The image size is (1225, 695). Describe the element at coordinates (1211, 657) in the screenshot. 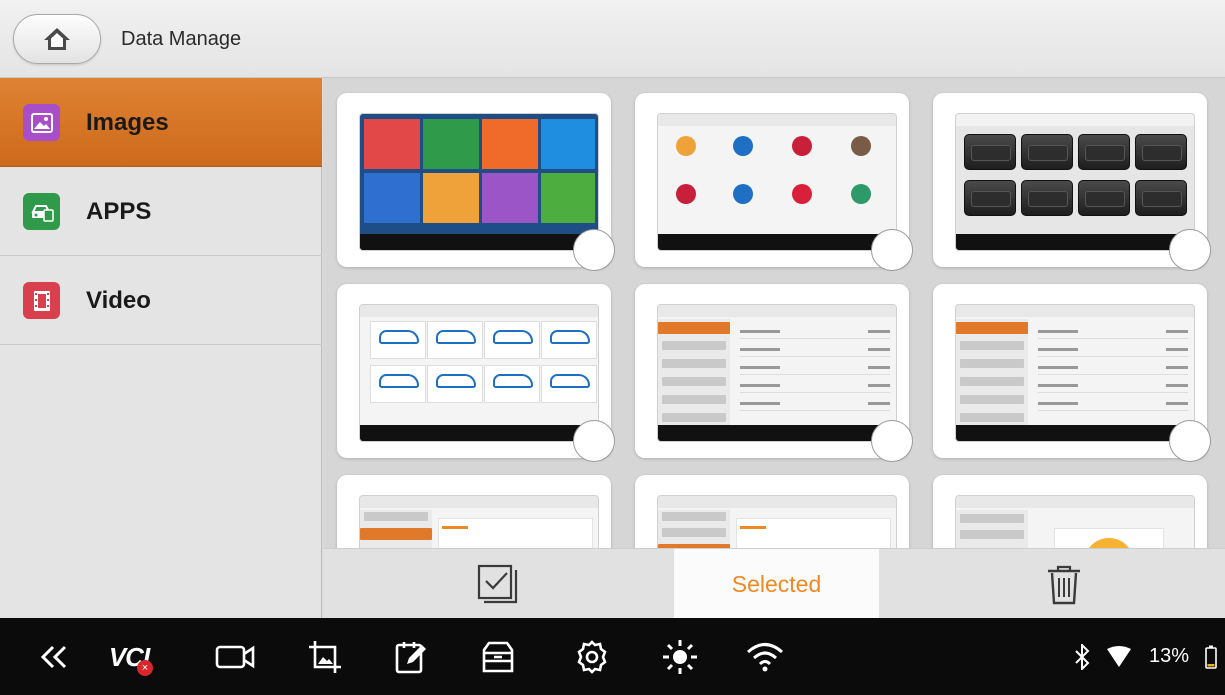

I see `battery-icon` at that location.